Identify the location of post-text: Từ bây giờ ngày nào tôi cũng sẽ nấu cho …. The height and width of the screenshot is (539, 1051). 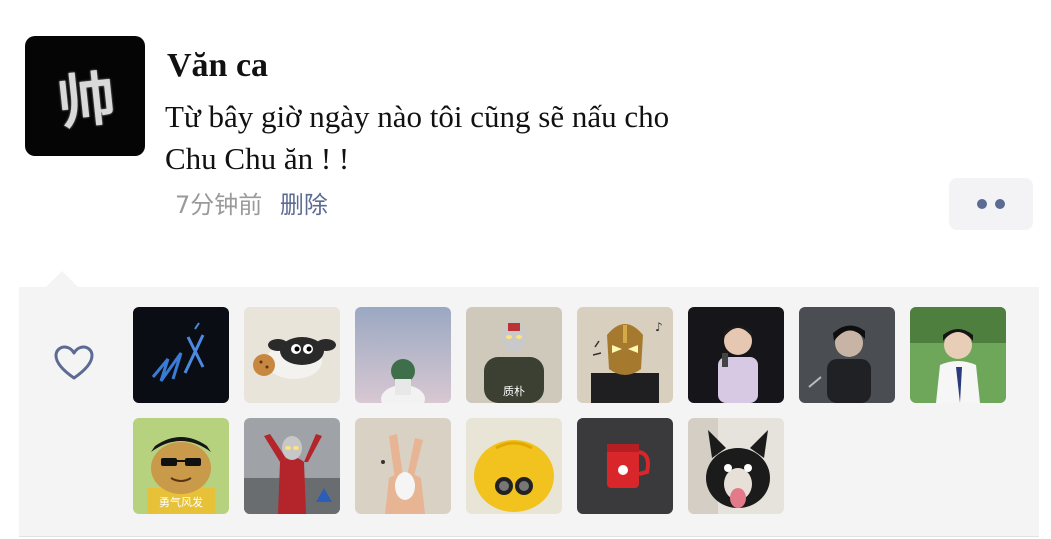
(485, 138).